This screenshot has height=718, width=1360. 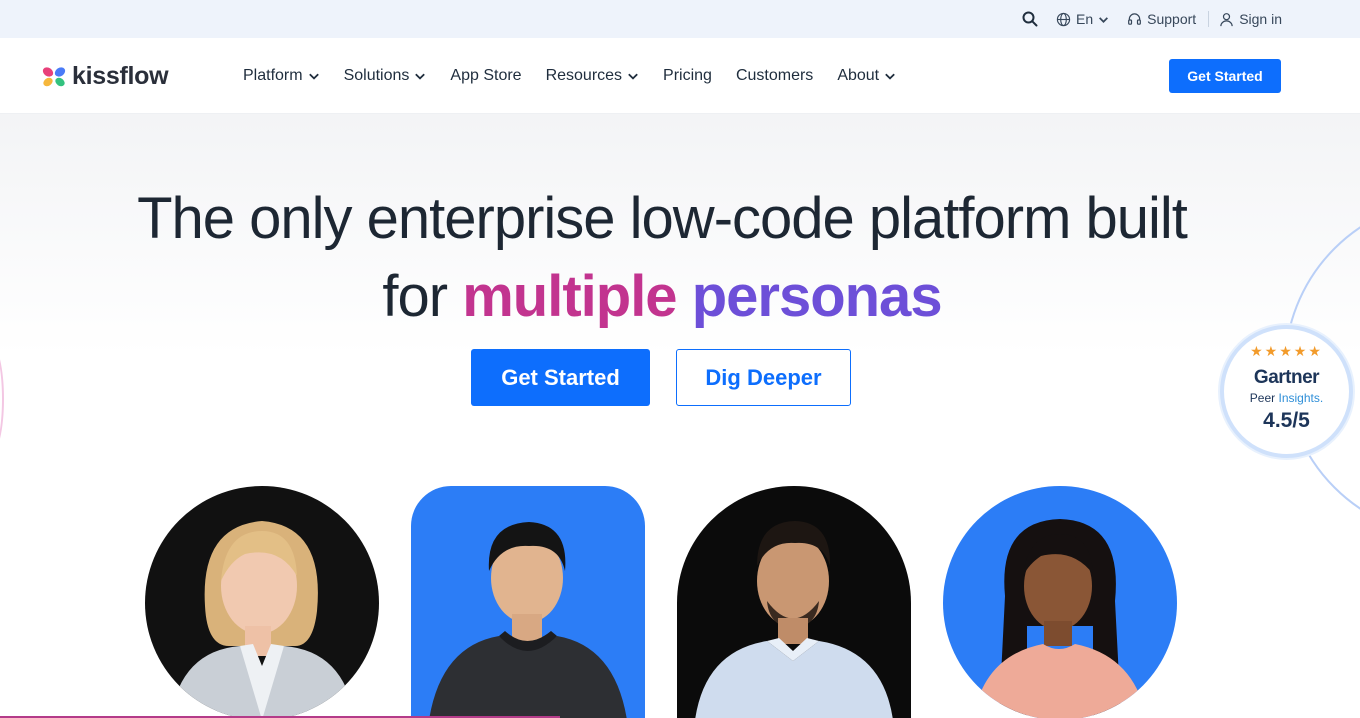 What do you see at coordinates (376, 75) in the screenshot?
I see `nav-item-label: Solutions` at bounding box center [376, 75].